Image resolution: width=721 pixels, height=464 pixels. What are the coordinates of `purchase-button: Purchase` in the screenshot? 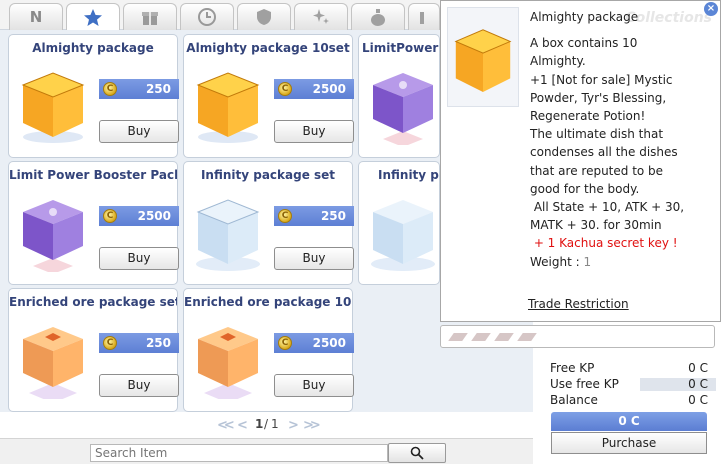 It's located at (629, 443).